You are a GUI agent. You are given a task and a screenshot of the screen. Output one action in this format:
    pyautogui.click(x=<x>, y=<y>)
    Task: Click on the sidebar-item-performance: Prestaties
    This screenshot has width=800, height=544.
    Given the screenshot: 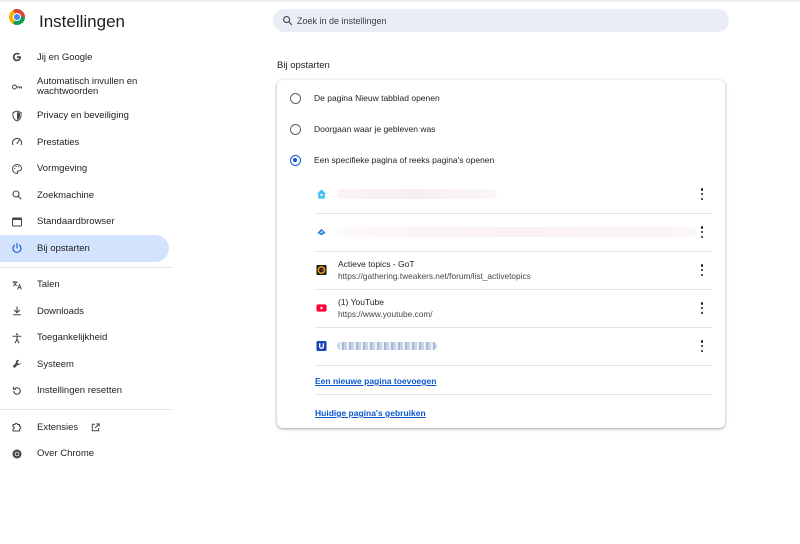 What is the action you would take?
    pyautogui.click(x=86, y=142)
    